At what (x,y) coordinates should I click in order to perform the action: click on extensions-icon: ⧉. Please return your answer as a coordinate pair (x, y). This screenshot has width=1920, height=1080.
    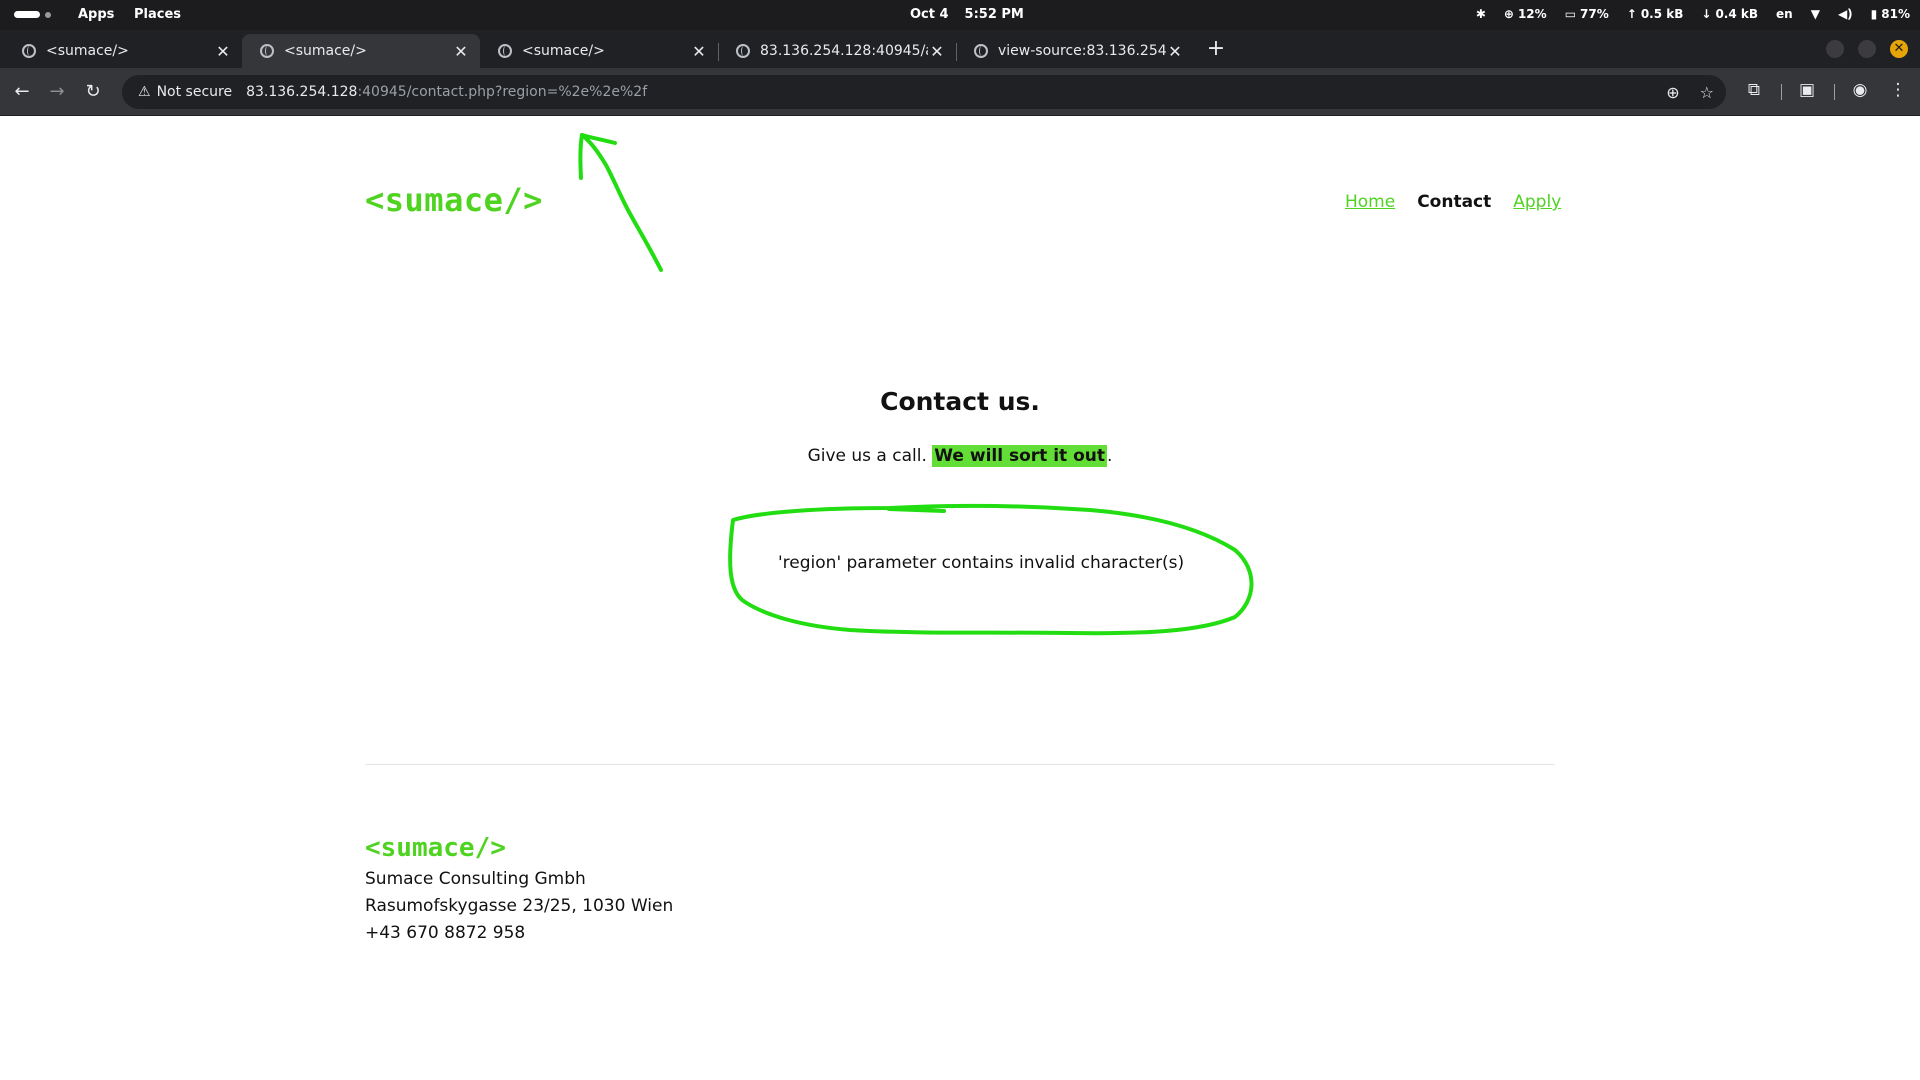
    Looking at the image, I should click on (1754, 90).